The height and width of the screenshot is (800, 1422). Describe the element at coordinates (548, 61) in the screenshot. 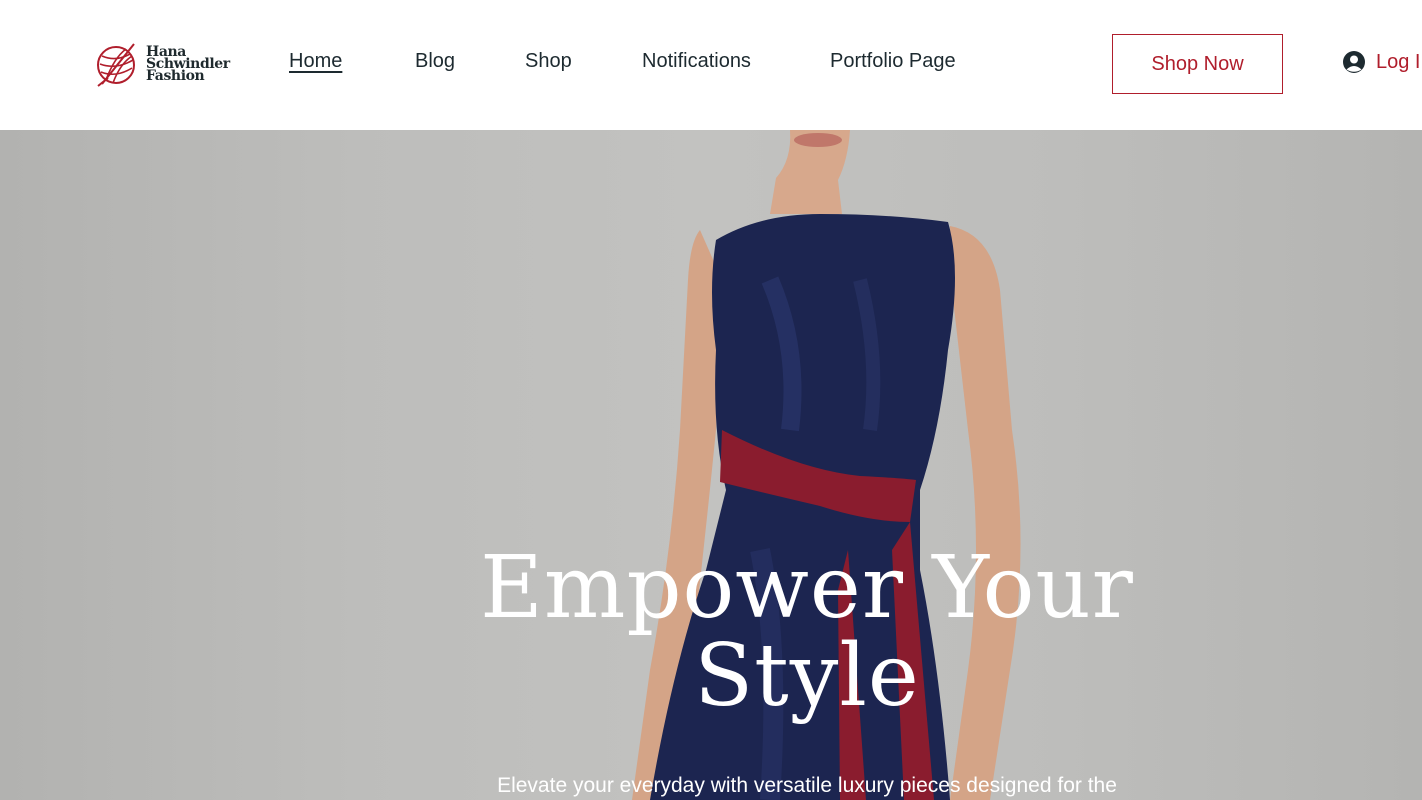

I see `nav-shop: Shop` at that location.